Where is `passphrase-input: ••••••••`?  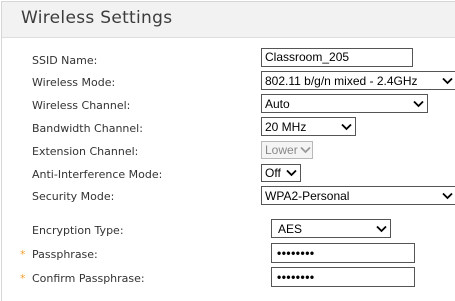
passphrase-input: •••••••• is located at coordinates (343, 253).